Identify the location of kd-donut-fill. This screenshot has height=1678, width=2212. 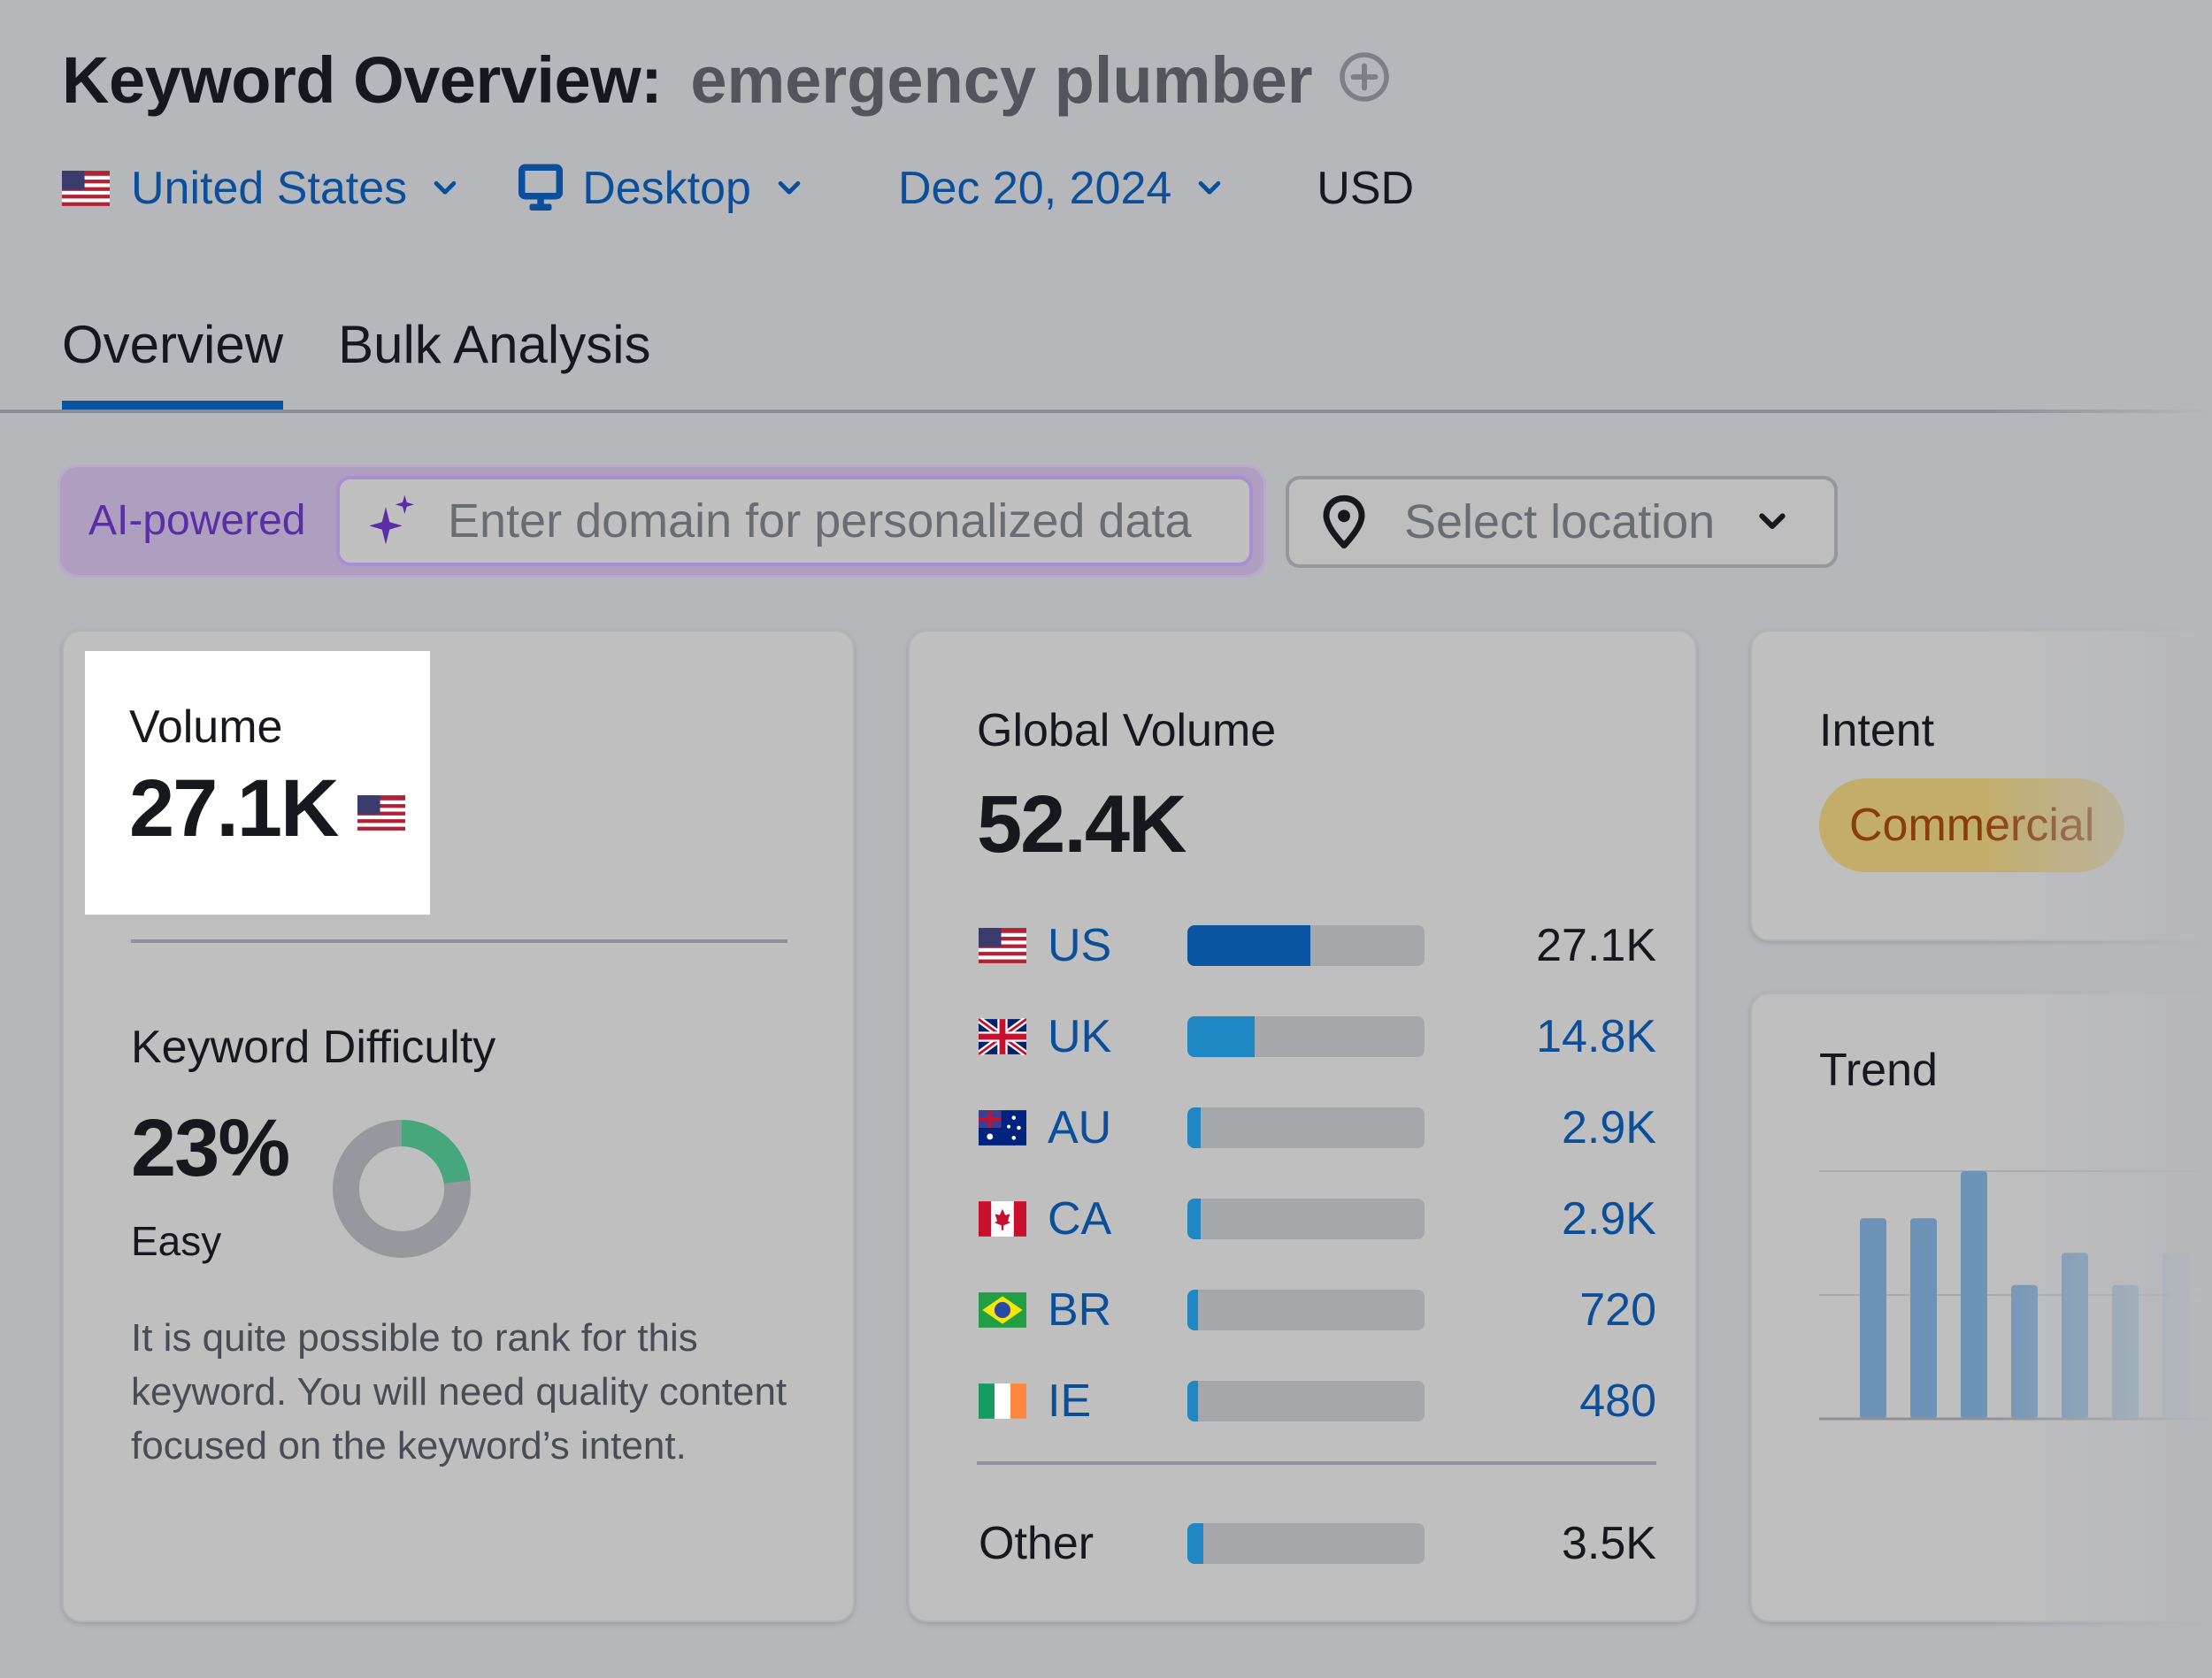
(436, 1152).